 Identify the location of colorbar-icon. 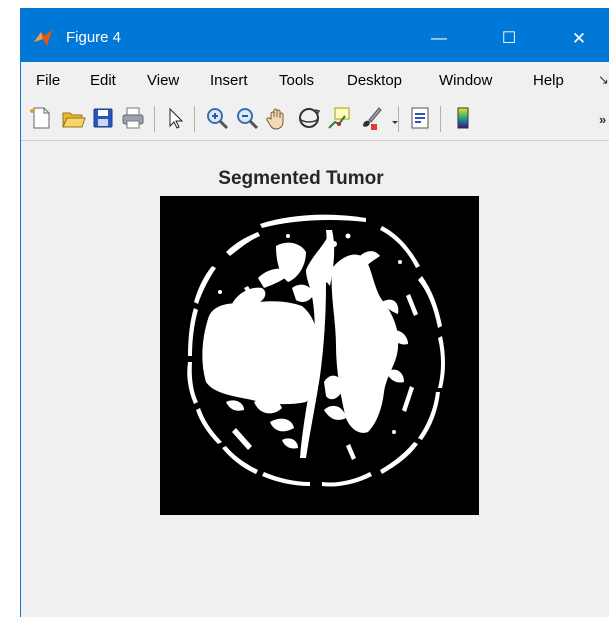
(463, 118).